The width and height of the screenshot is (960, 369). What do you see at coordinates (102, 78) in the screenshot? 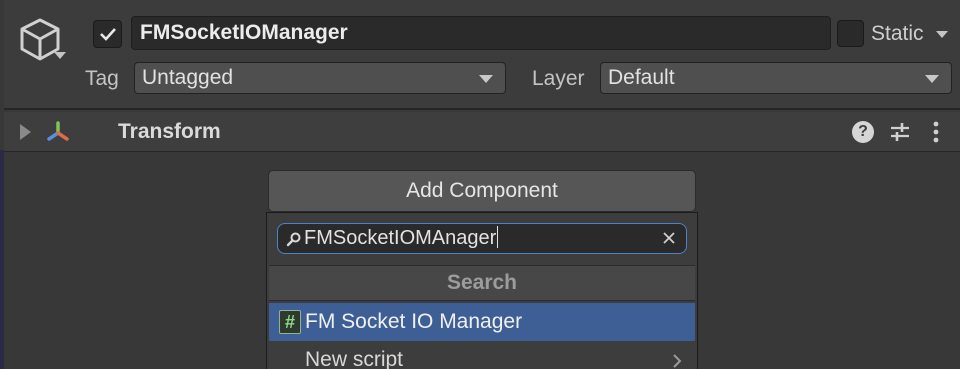
I see `tag-label: Tag` at bounding box center [102, 78].